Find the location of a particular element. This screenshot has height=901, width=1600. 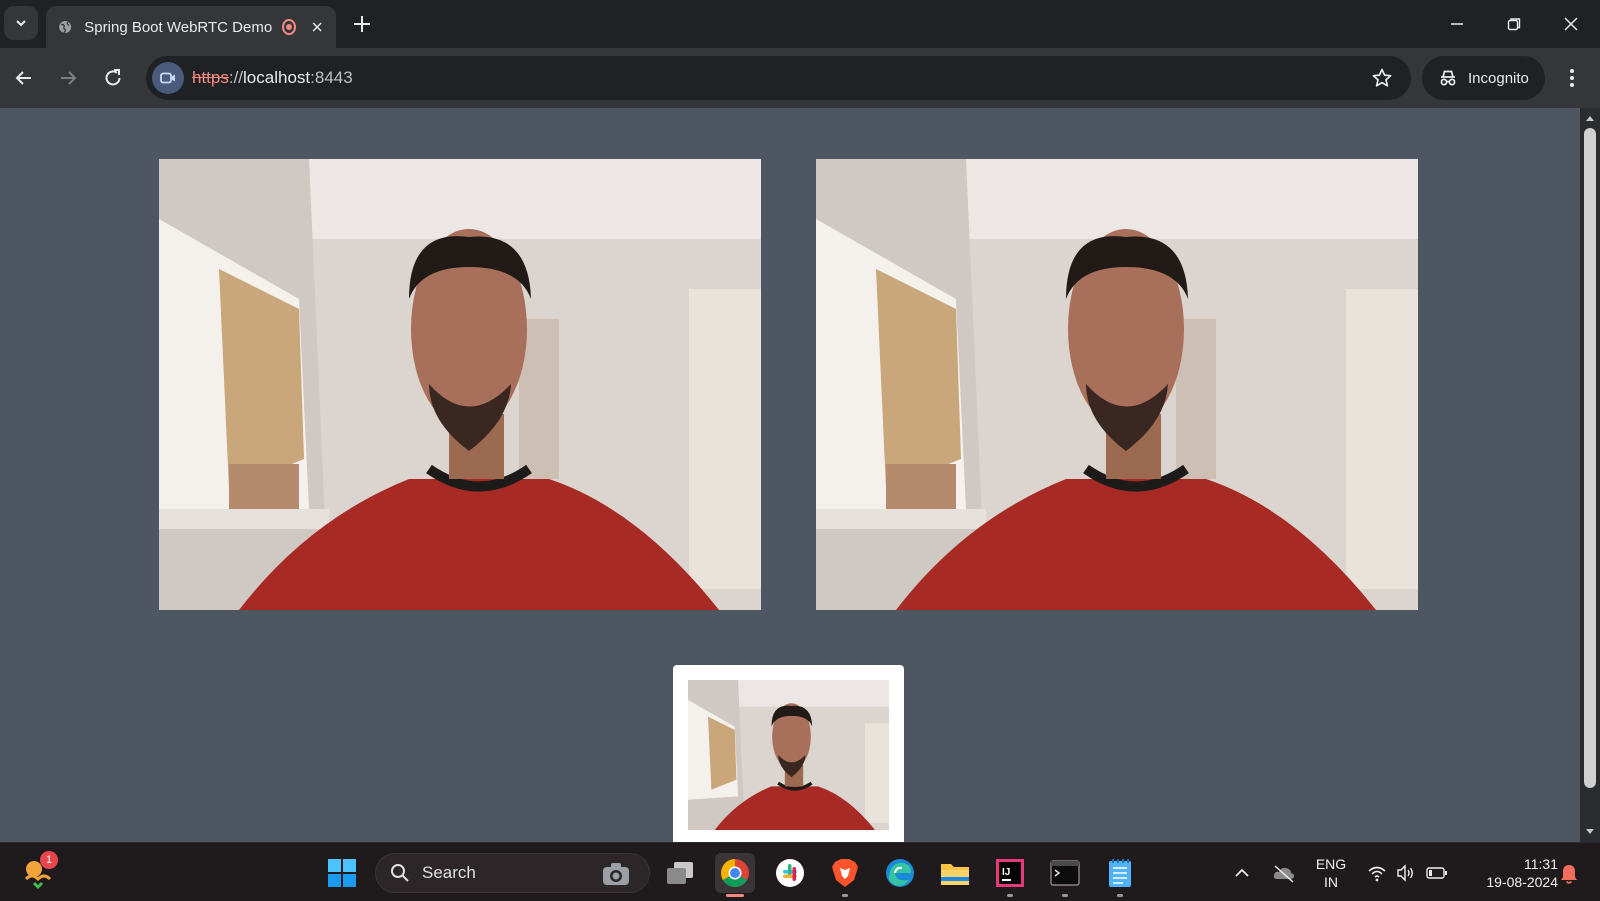

chevron-down-icon is located at coordinates (21, 23).